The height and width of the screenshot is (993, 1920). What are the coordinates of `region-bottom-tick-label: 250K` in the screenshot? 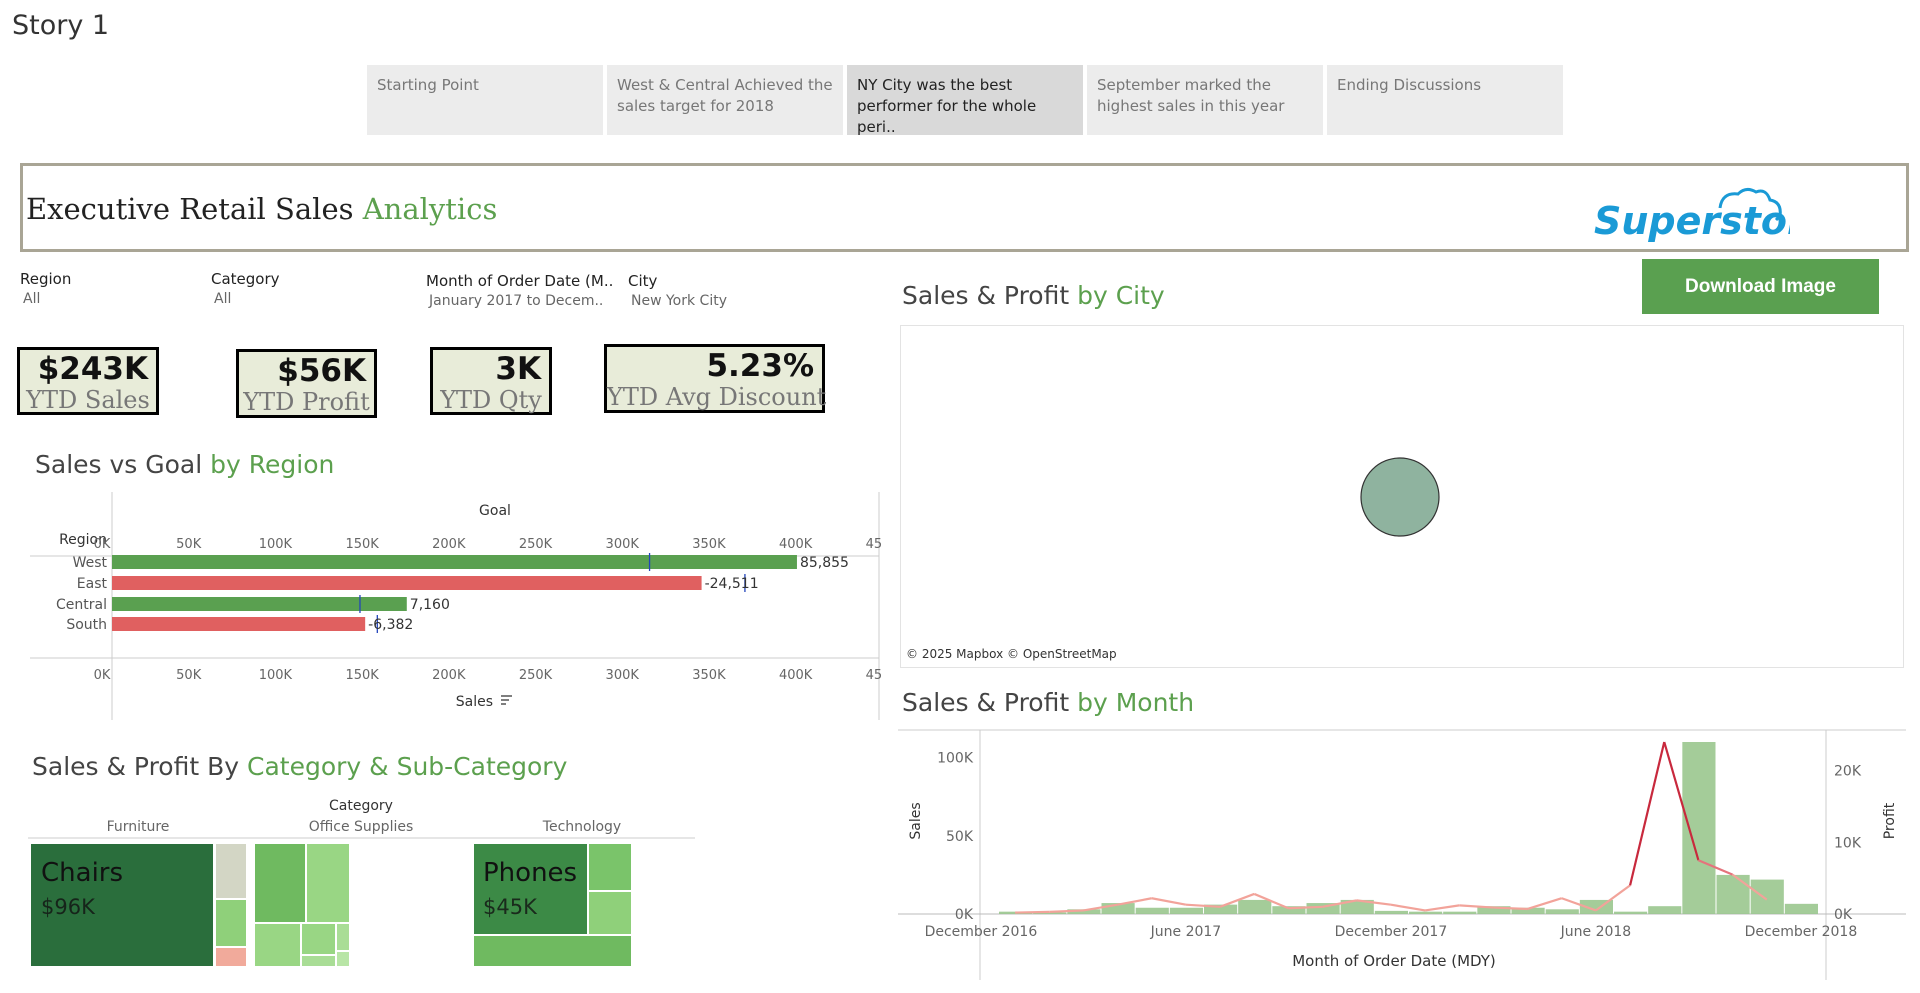 It's located at (536, 675).